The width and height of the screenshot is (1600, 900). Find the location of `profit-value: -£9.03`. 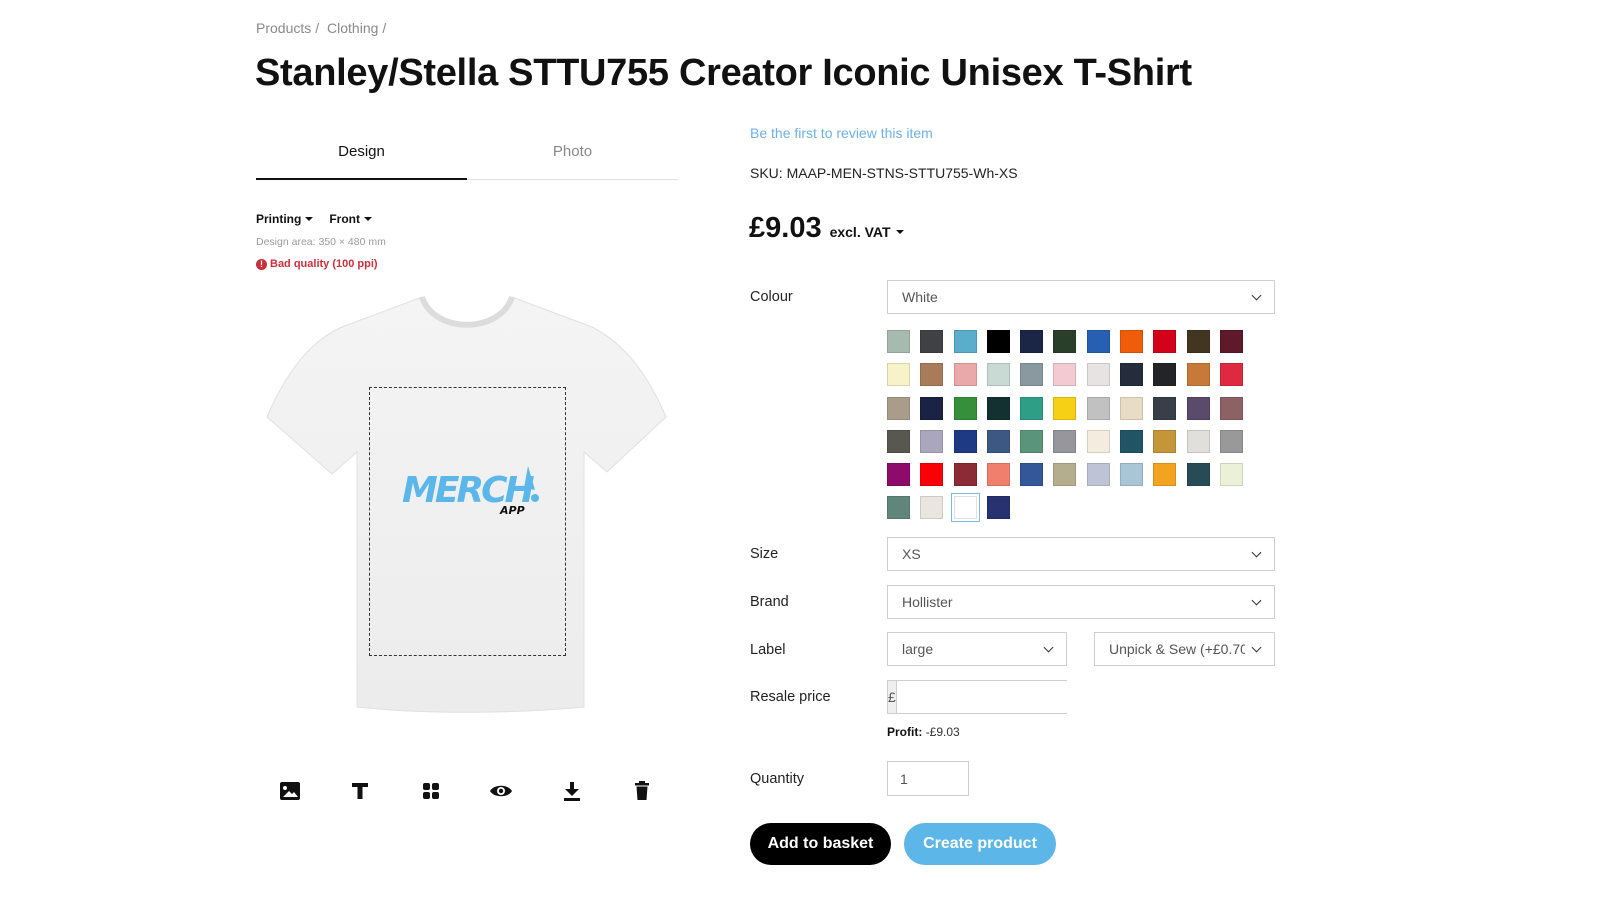

profit-value: -£9.03 is located at coordinates (942, 732).